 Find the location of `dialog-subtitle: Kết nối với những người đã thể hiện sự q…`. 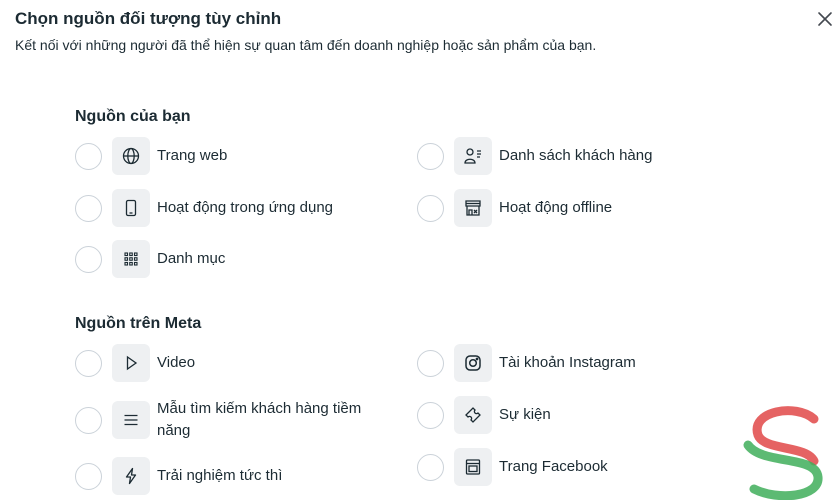

dialog-subtitle: Kết nối với những người đã thể hiện sự q… is located at coordinates (306, 45).